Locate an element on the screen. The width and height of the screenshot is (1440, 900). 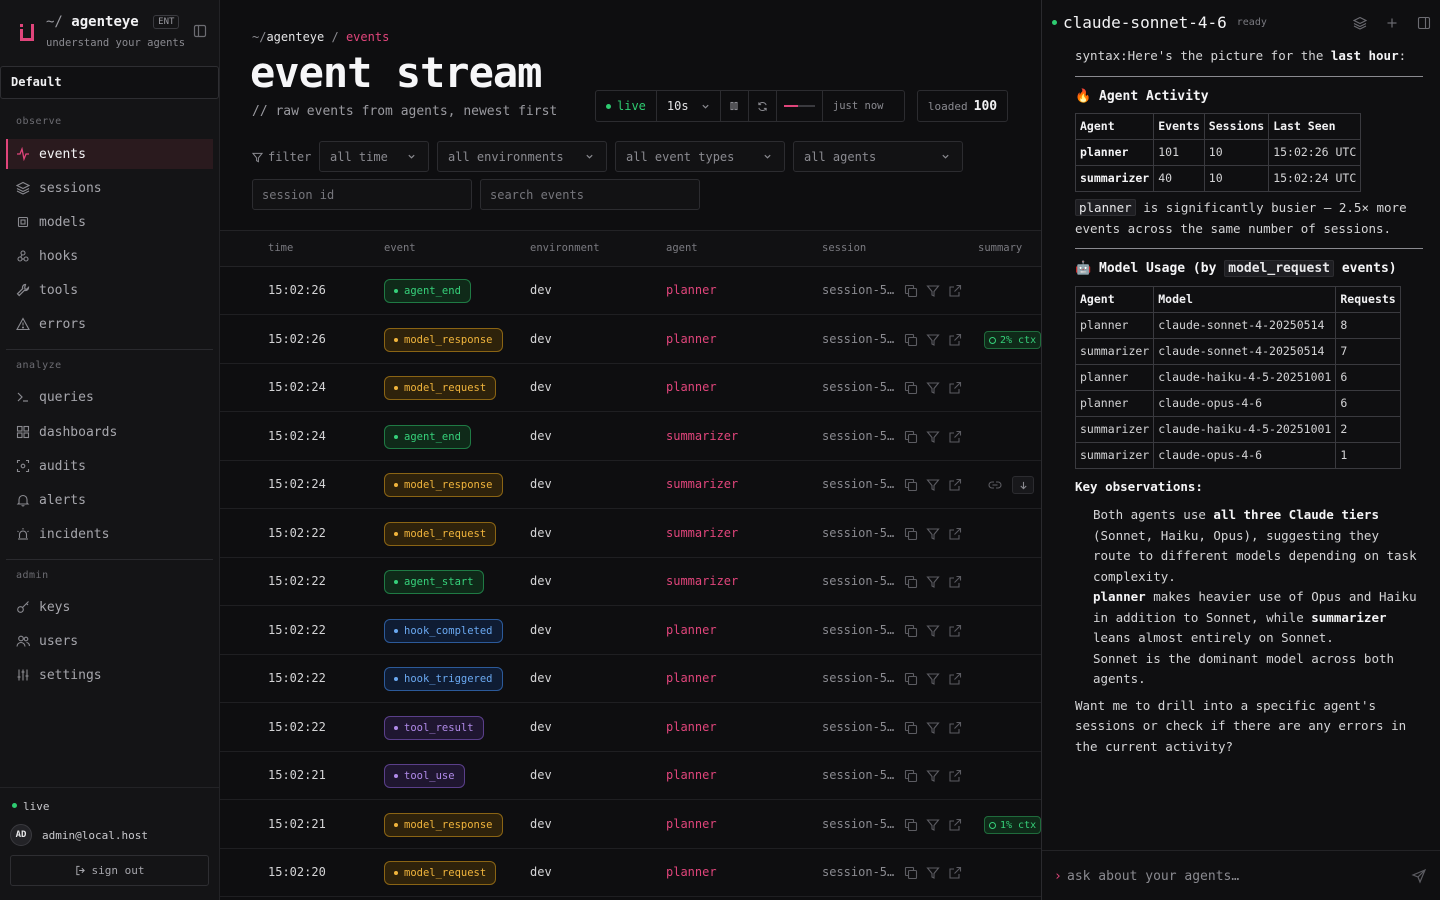
column-header-environment: environment is located at coordinates (565, 248).